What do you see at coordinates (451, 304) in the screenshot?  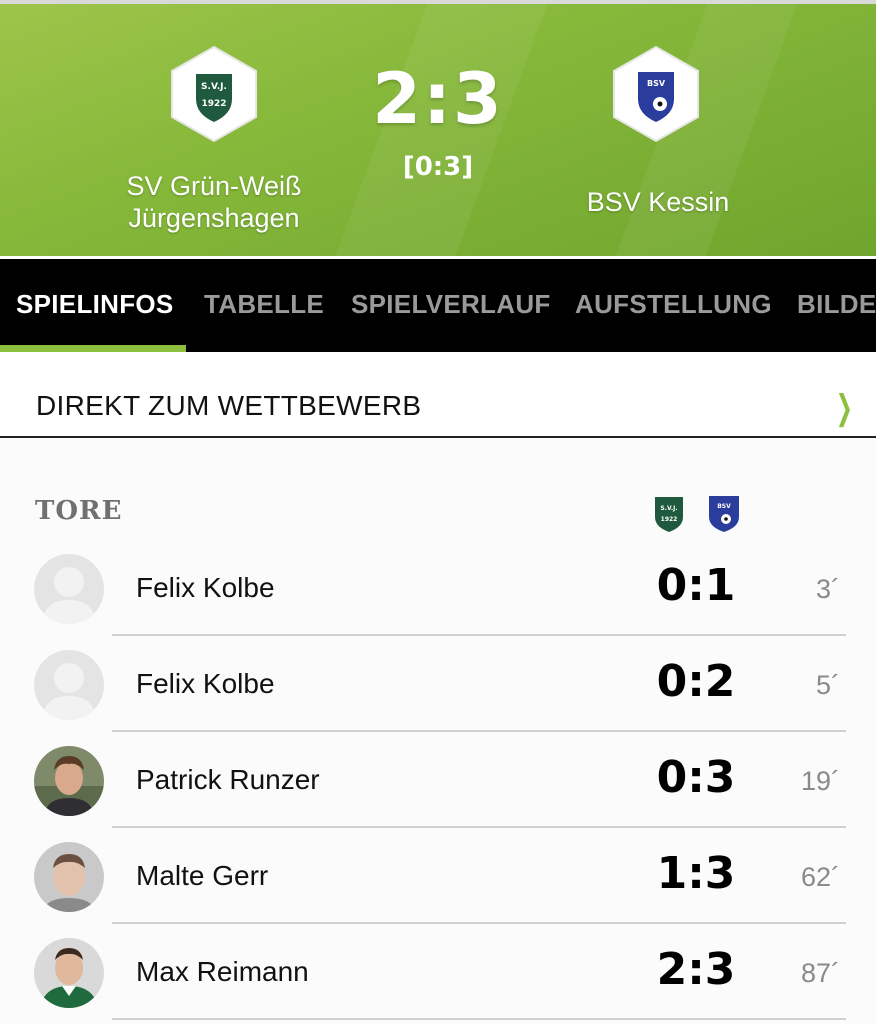 I see `tab-spielverlauf: SPIELVERLAUF` at bounding box center [451, 304].